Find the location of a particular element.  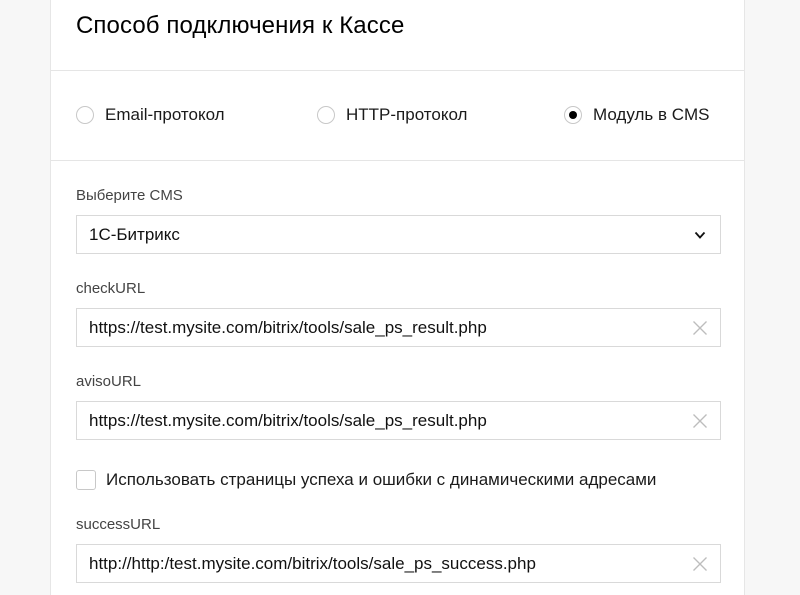

radio-label: Модуль в CMS is located at coordinates (651, 114).